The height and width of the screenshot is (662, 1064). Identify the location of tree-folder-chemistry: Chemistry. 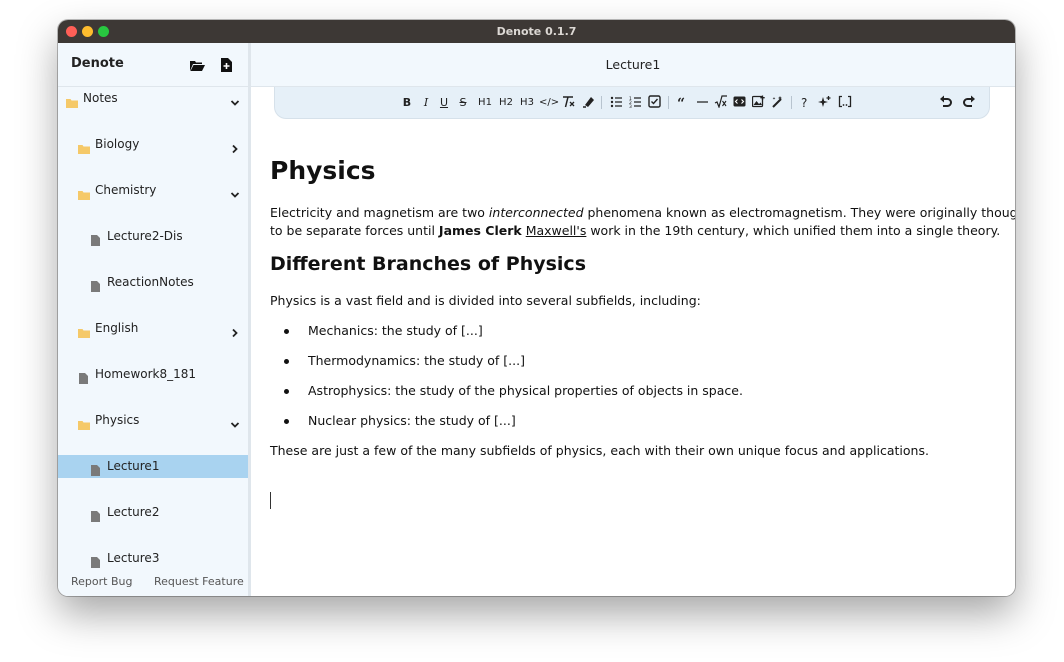
(153, 190).